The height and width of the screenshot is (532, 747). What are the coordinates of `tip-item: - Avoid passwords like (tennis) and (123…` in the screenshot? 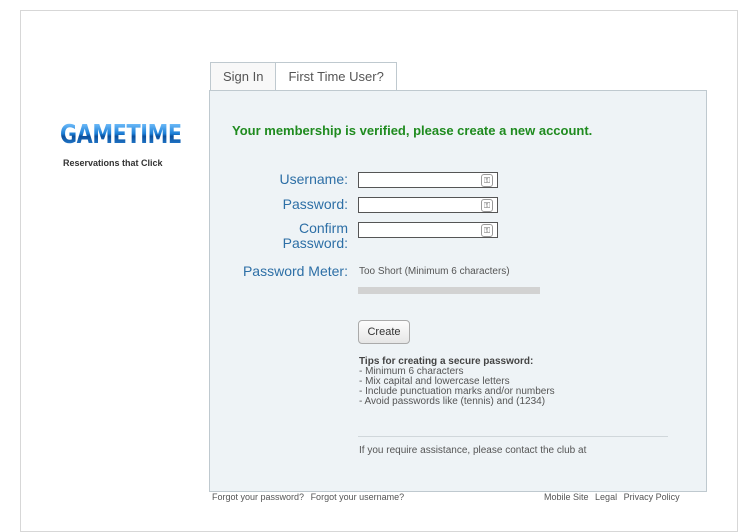 It's located at (452, 401).